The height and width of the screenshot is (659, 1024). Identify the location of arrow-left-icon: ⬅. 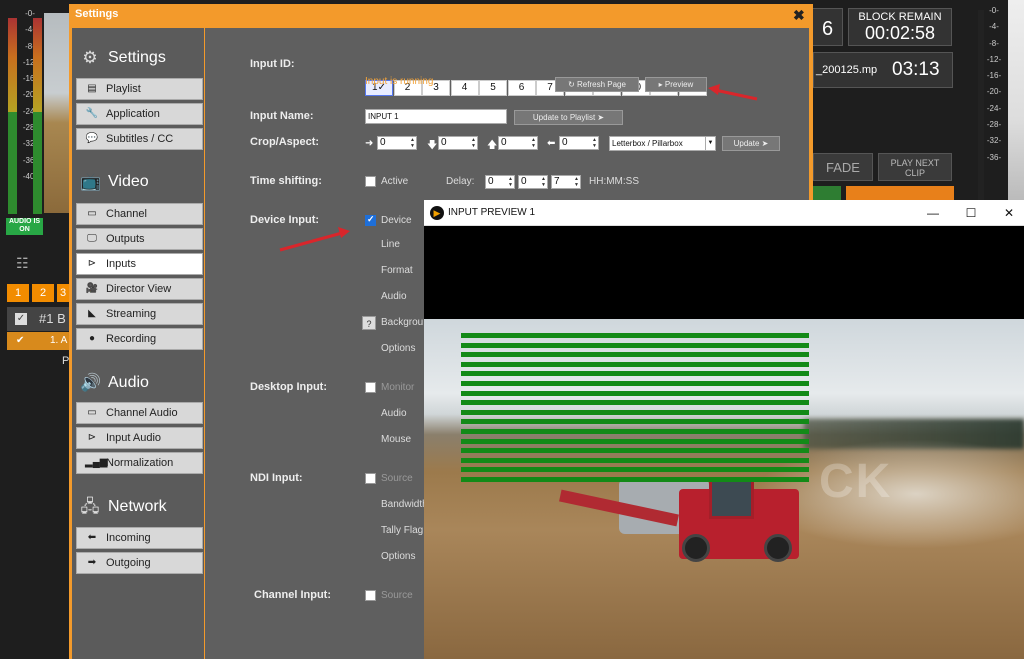
(92, 537).